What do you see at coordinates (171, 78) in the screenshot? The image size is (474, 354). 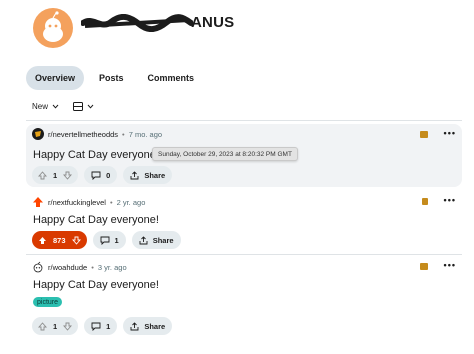 I see `tab-comments: Comments` at bounding box center [171, 78].